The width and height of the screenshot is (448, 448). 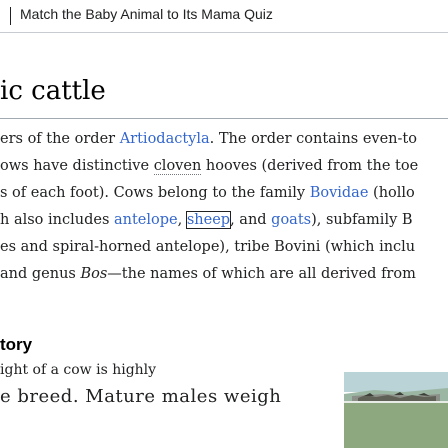 I want to click on wiki-link-goats: goats, so click(x=291, y=220).